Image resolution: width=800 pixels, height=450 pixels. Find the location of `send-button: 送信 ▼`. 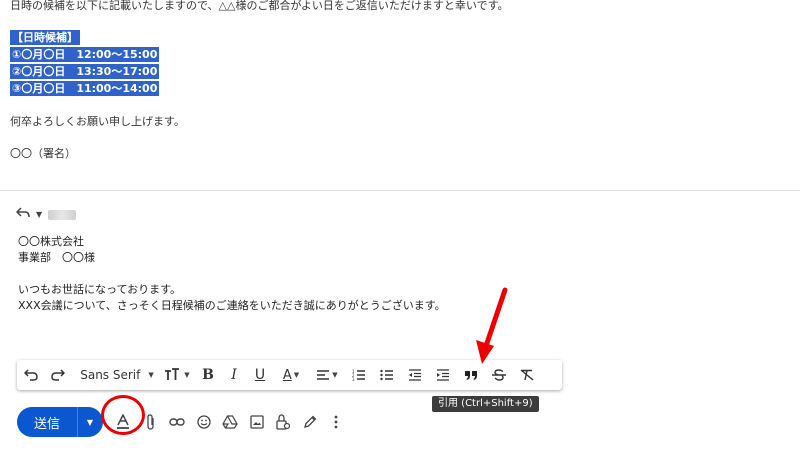

send-button: 送信 ▼ is located at coordinates (60, 422).